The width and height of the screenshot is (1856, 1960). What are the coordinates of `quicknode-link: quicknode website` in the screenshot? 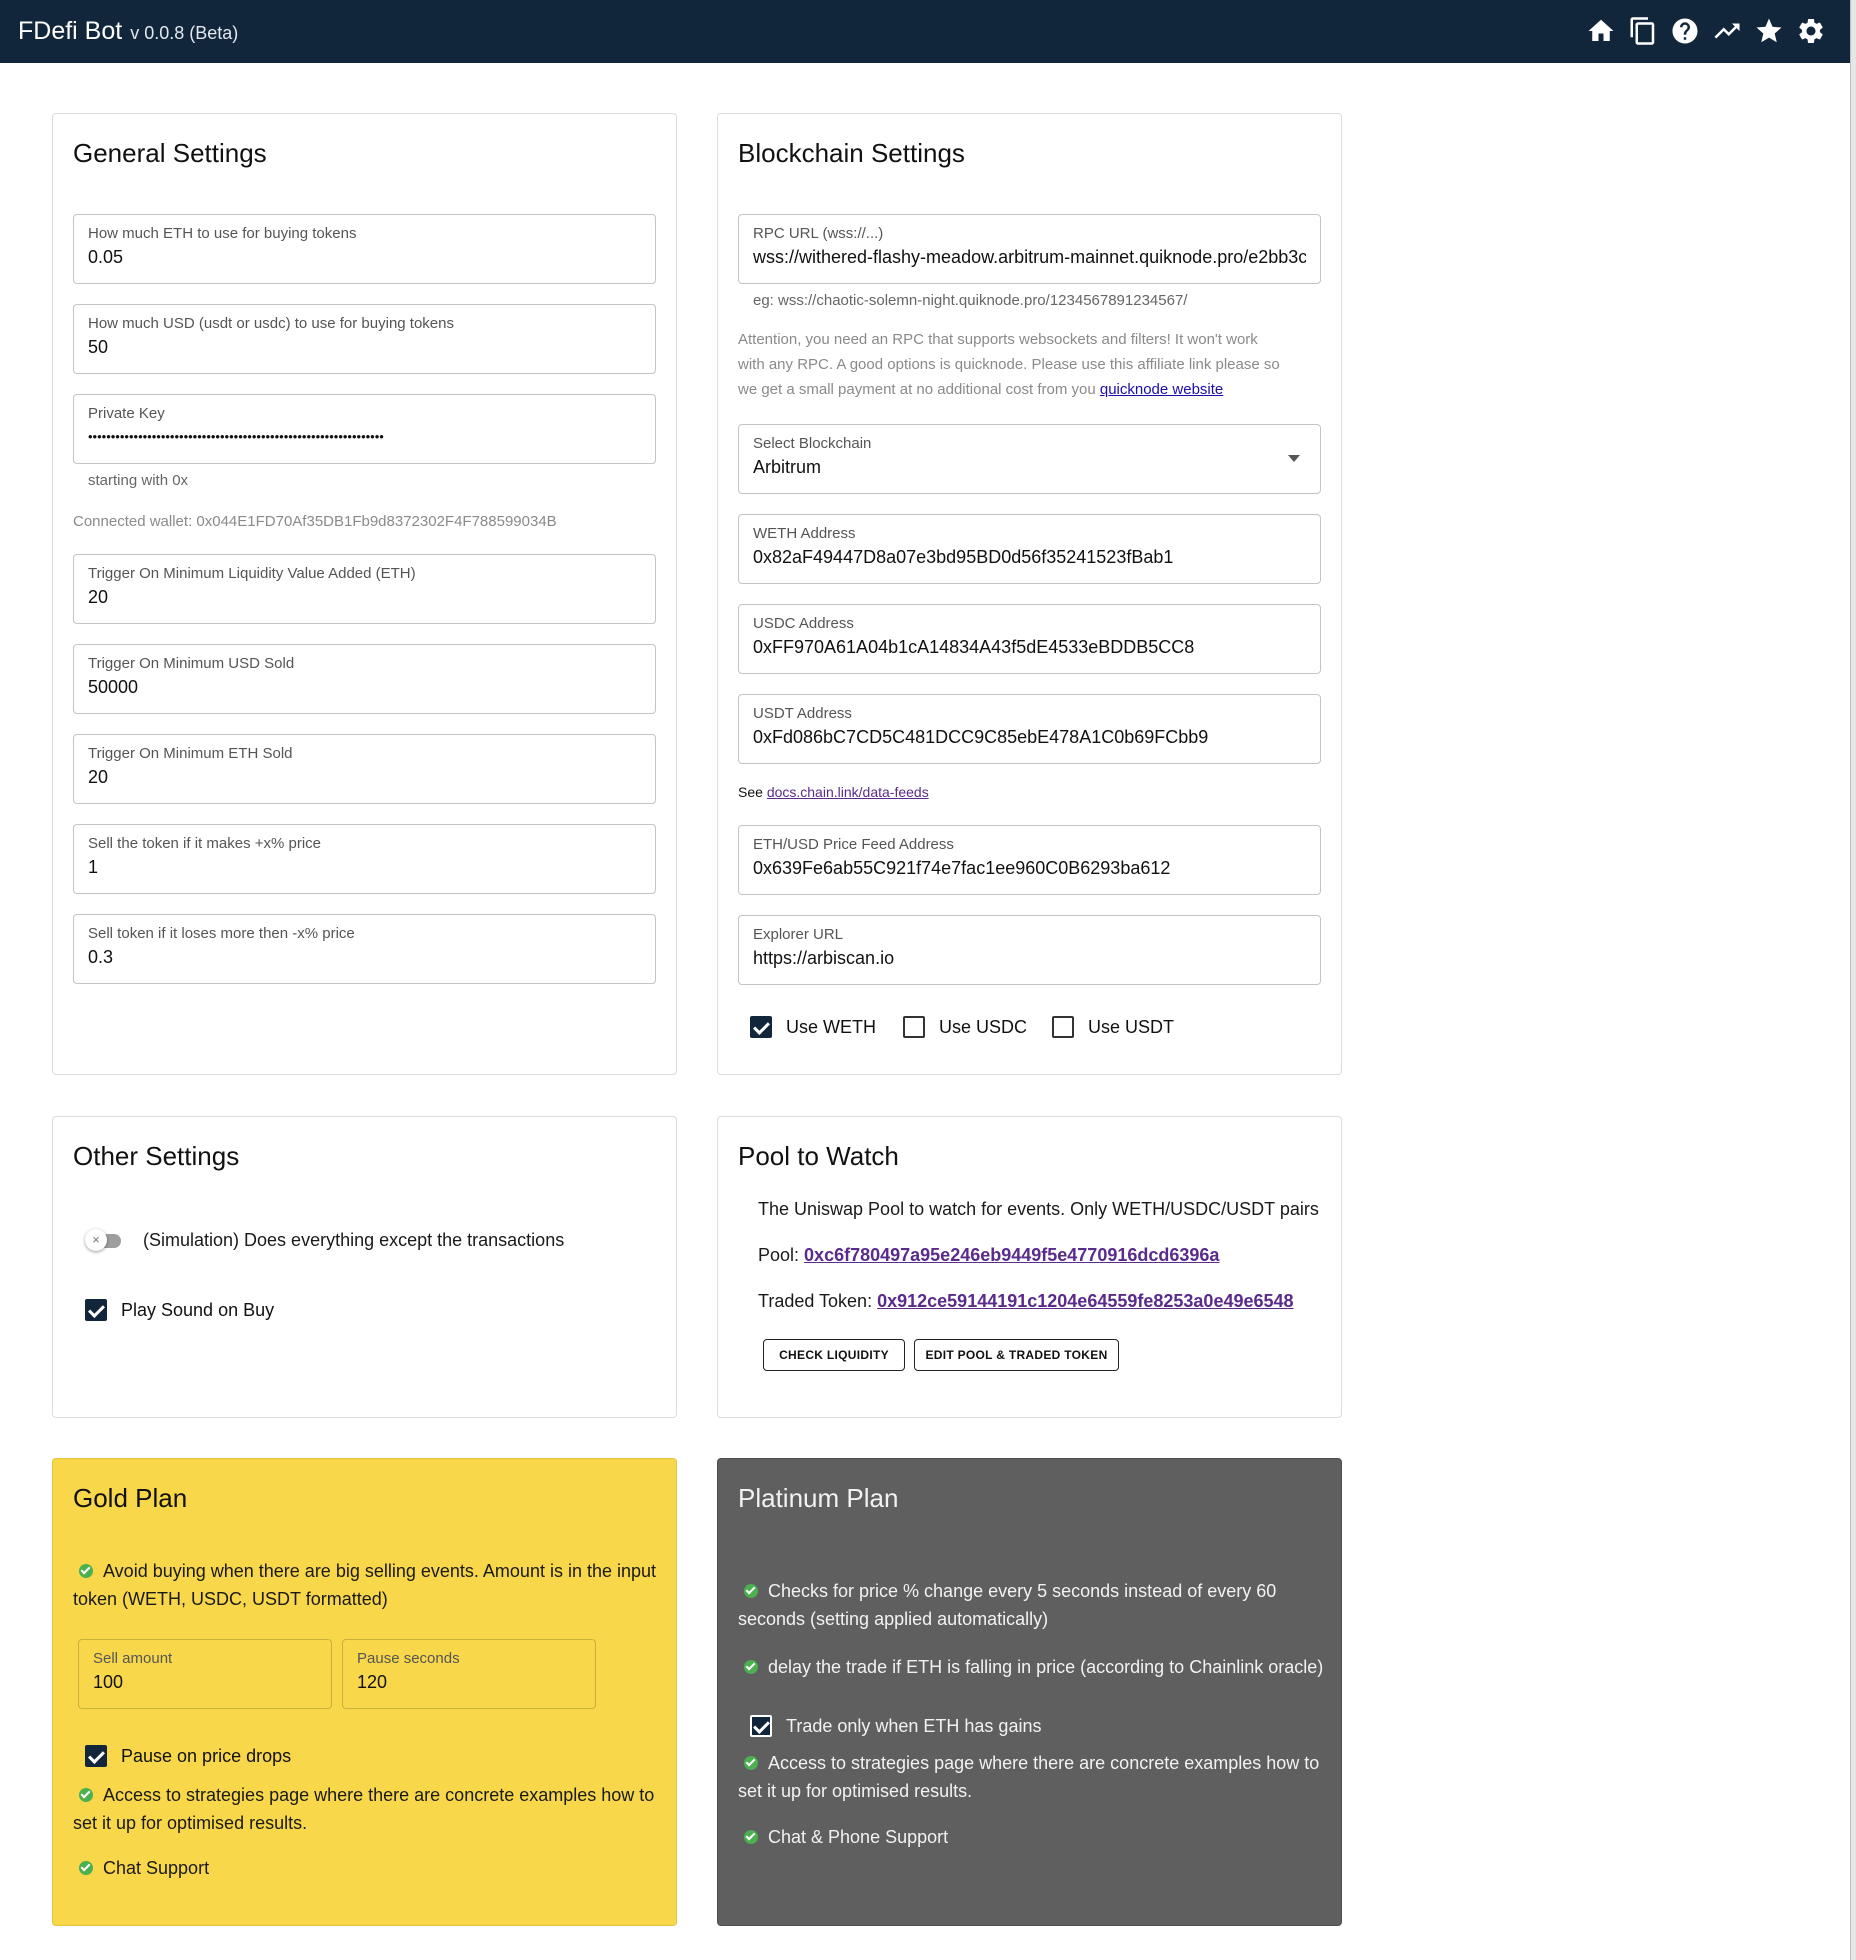 It's located at (1161, 389).